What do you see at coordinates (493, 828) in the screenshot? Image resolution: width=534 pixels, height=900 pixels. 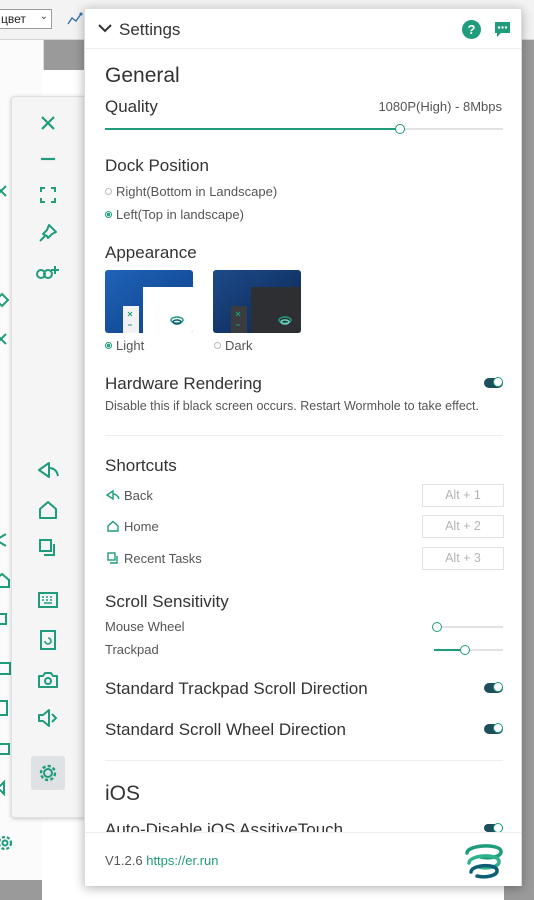 I see `auto-disable-assistivetouch-toggle` at bounding box center [493, 828].